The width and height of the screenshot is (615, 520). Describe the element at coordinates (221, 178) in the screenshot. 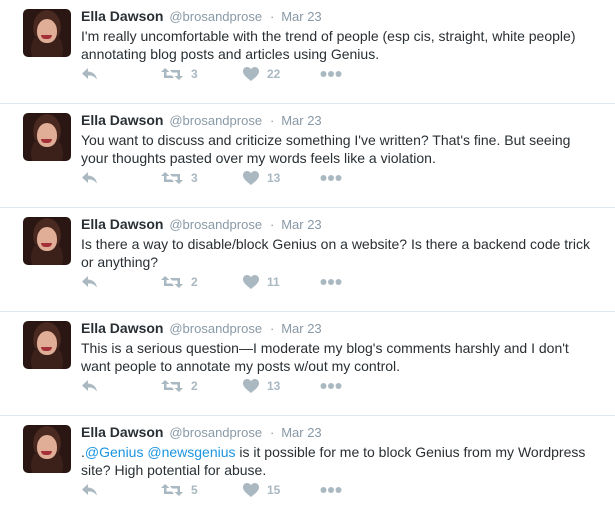

I see `tweet-actions: 3 13` at that location.